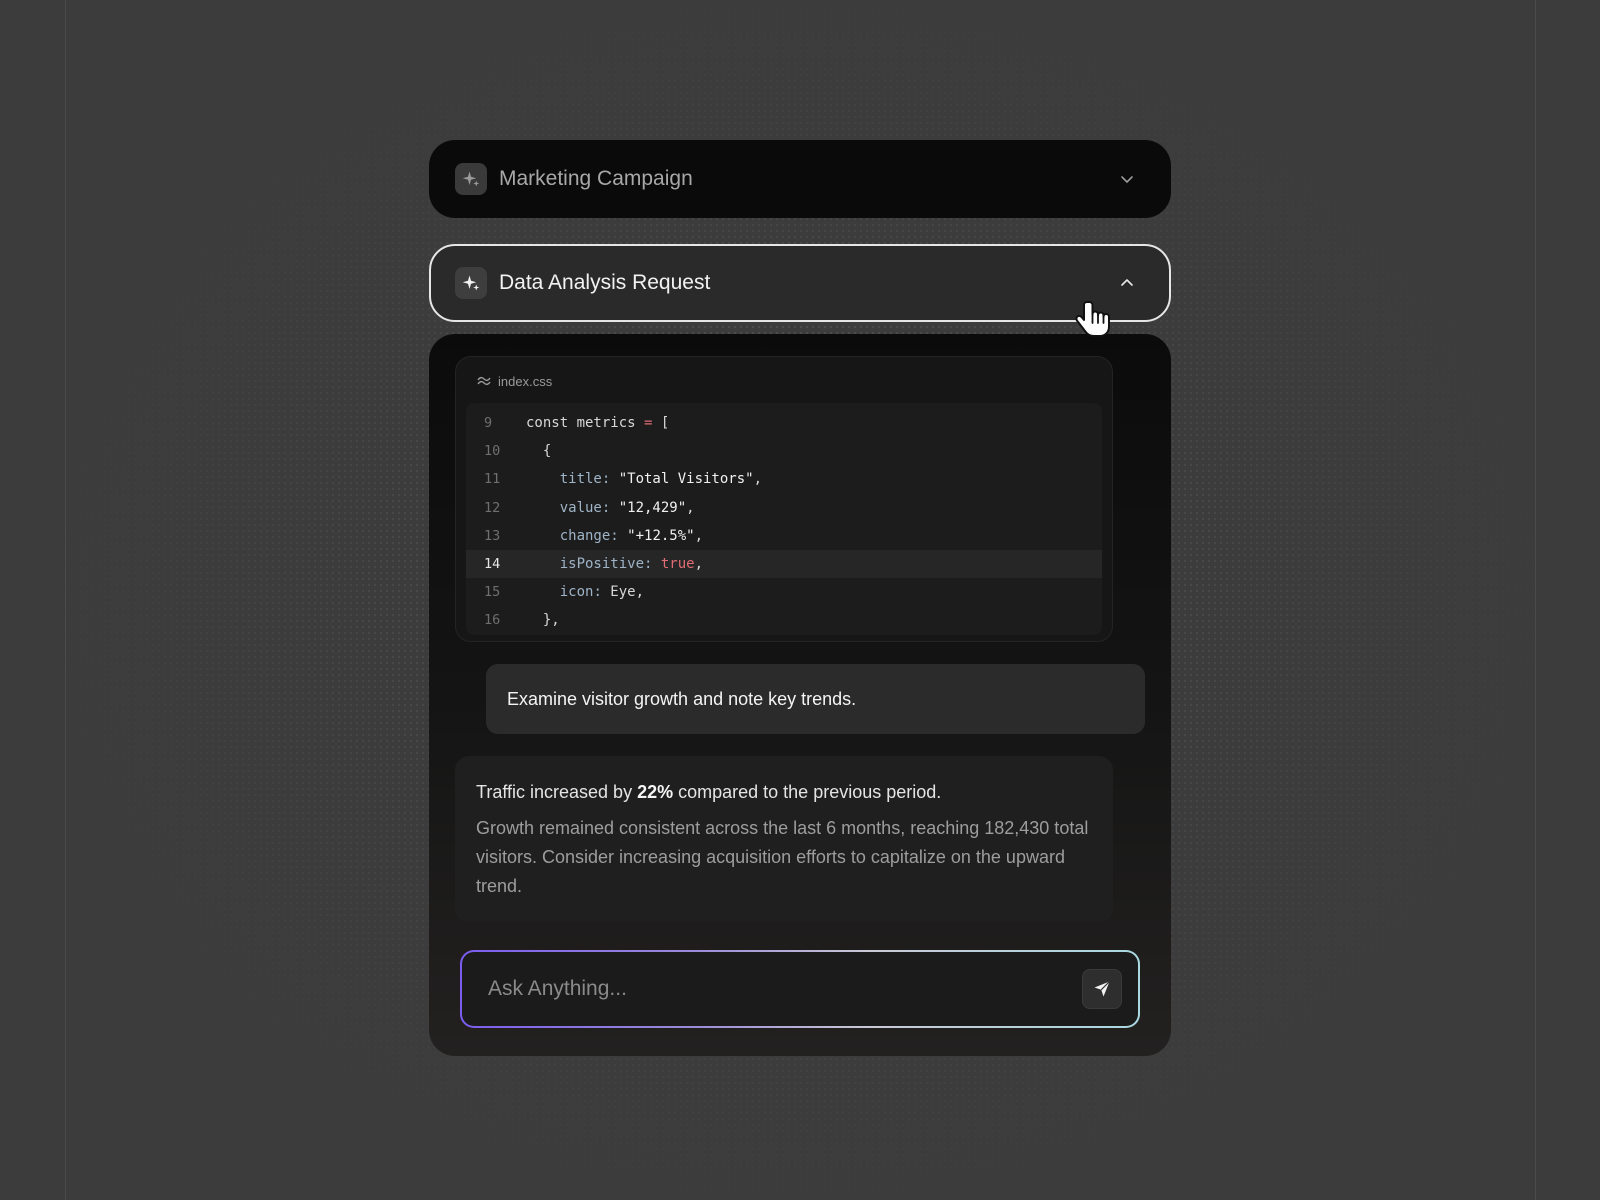  I want to click on send-button, so click(1102, 989).